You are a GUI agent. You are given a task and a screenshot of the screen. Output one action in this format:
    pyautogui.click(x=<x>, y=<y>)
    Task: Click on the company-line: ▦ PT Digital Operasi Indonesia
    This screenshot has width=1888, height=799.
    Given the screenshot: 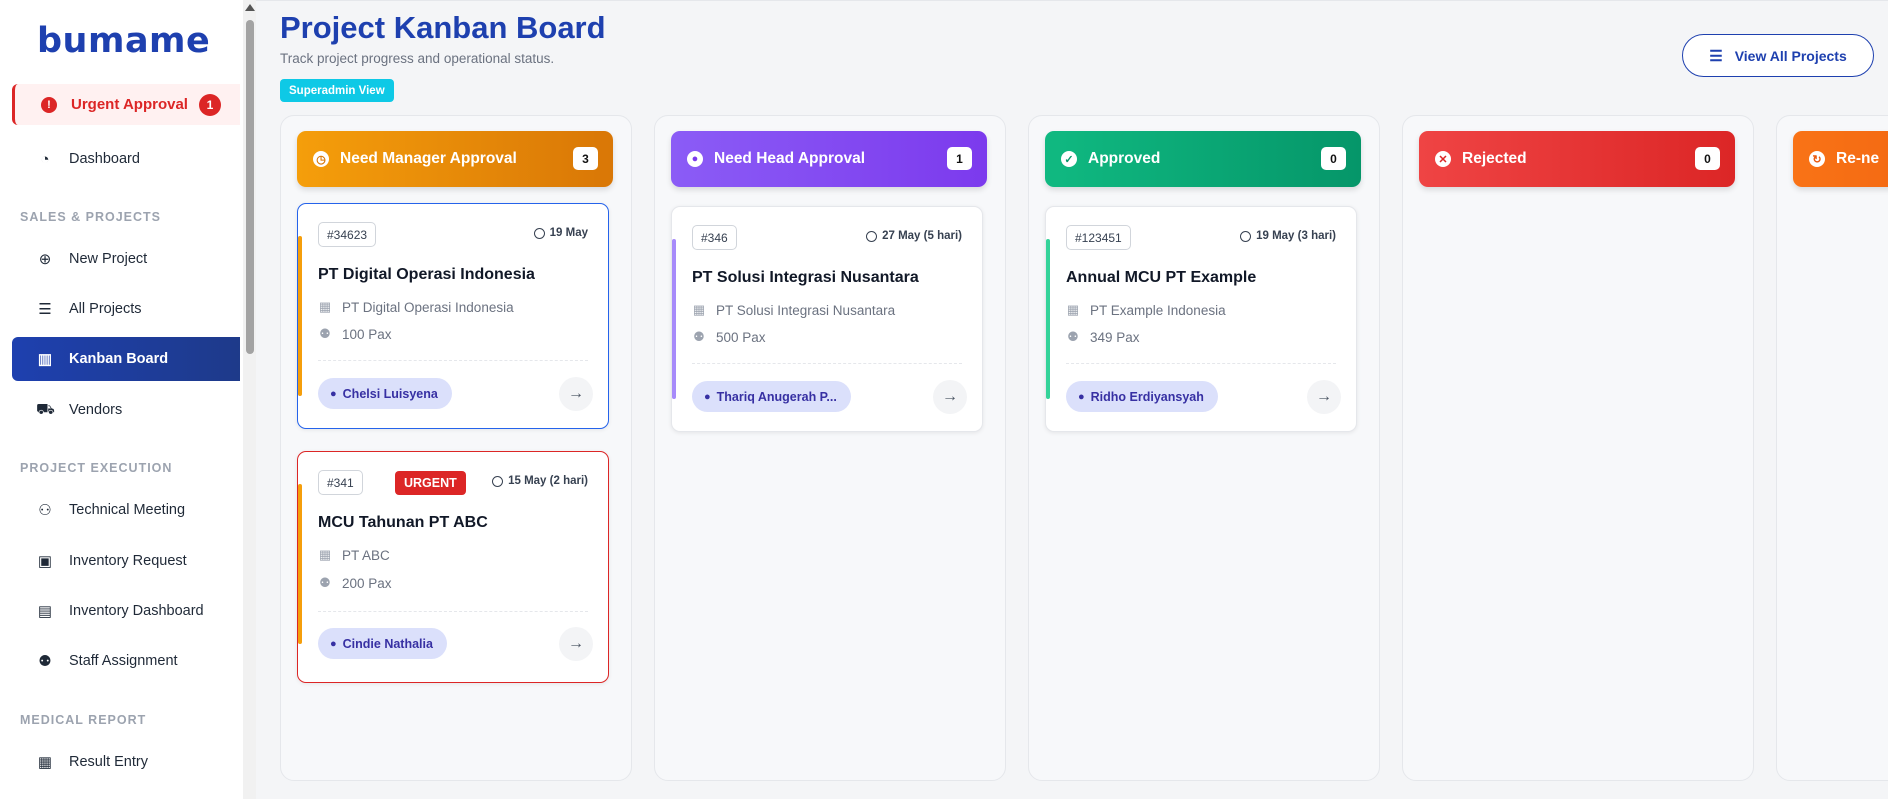 What is the action you would take?
    pyautogui.click(x=416, y=307)
    